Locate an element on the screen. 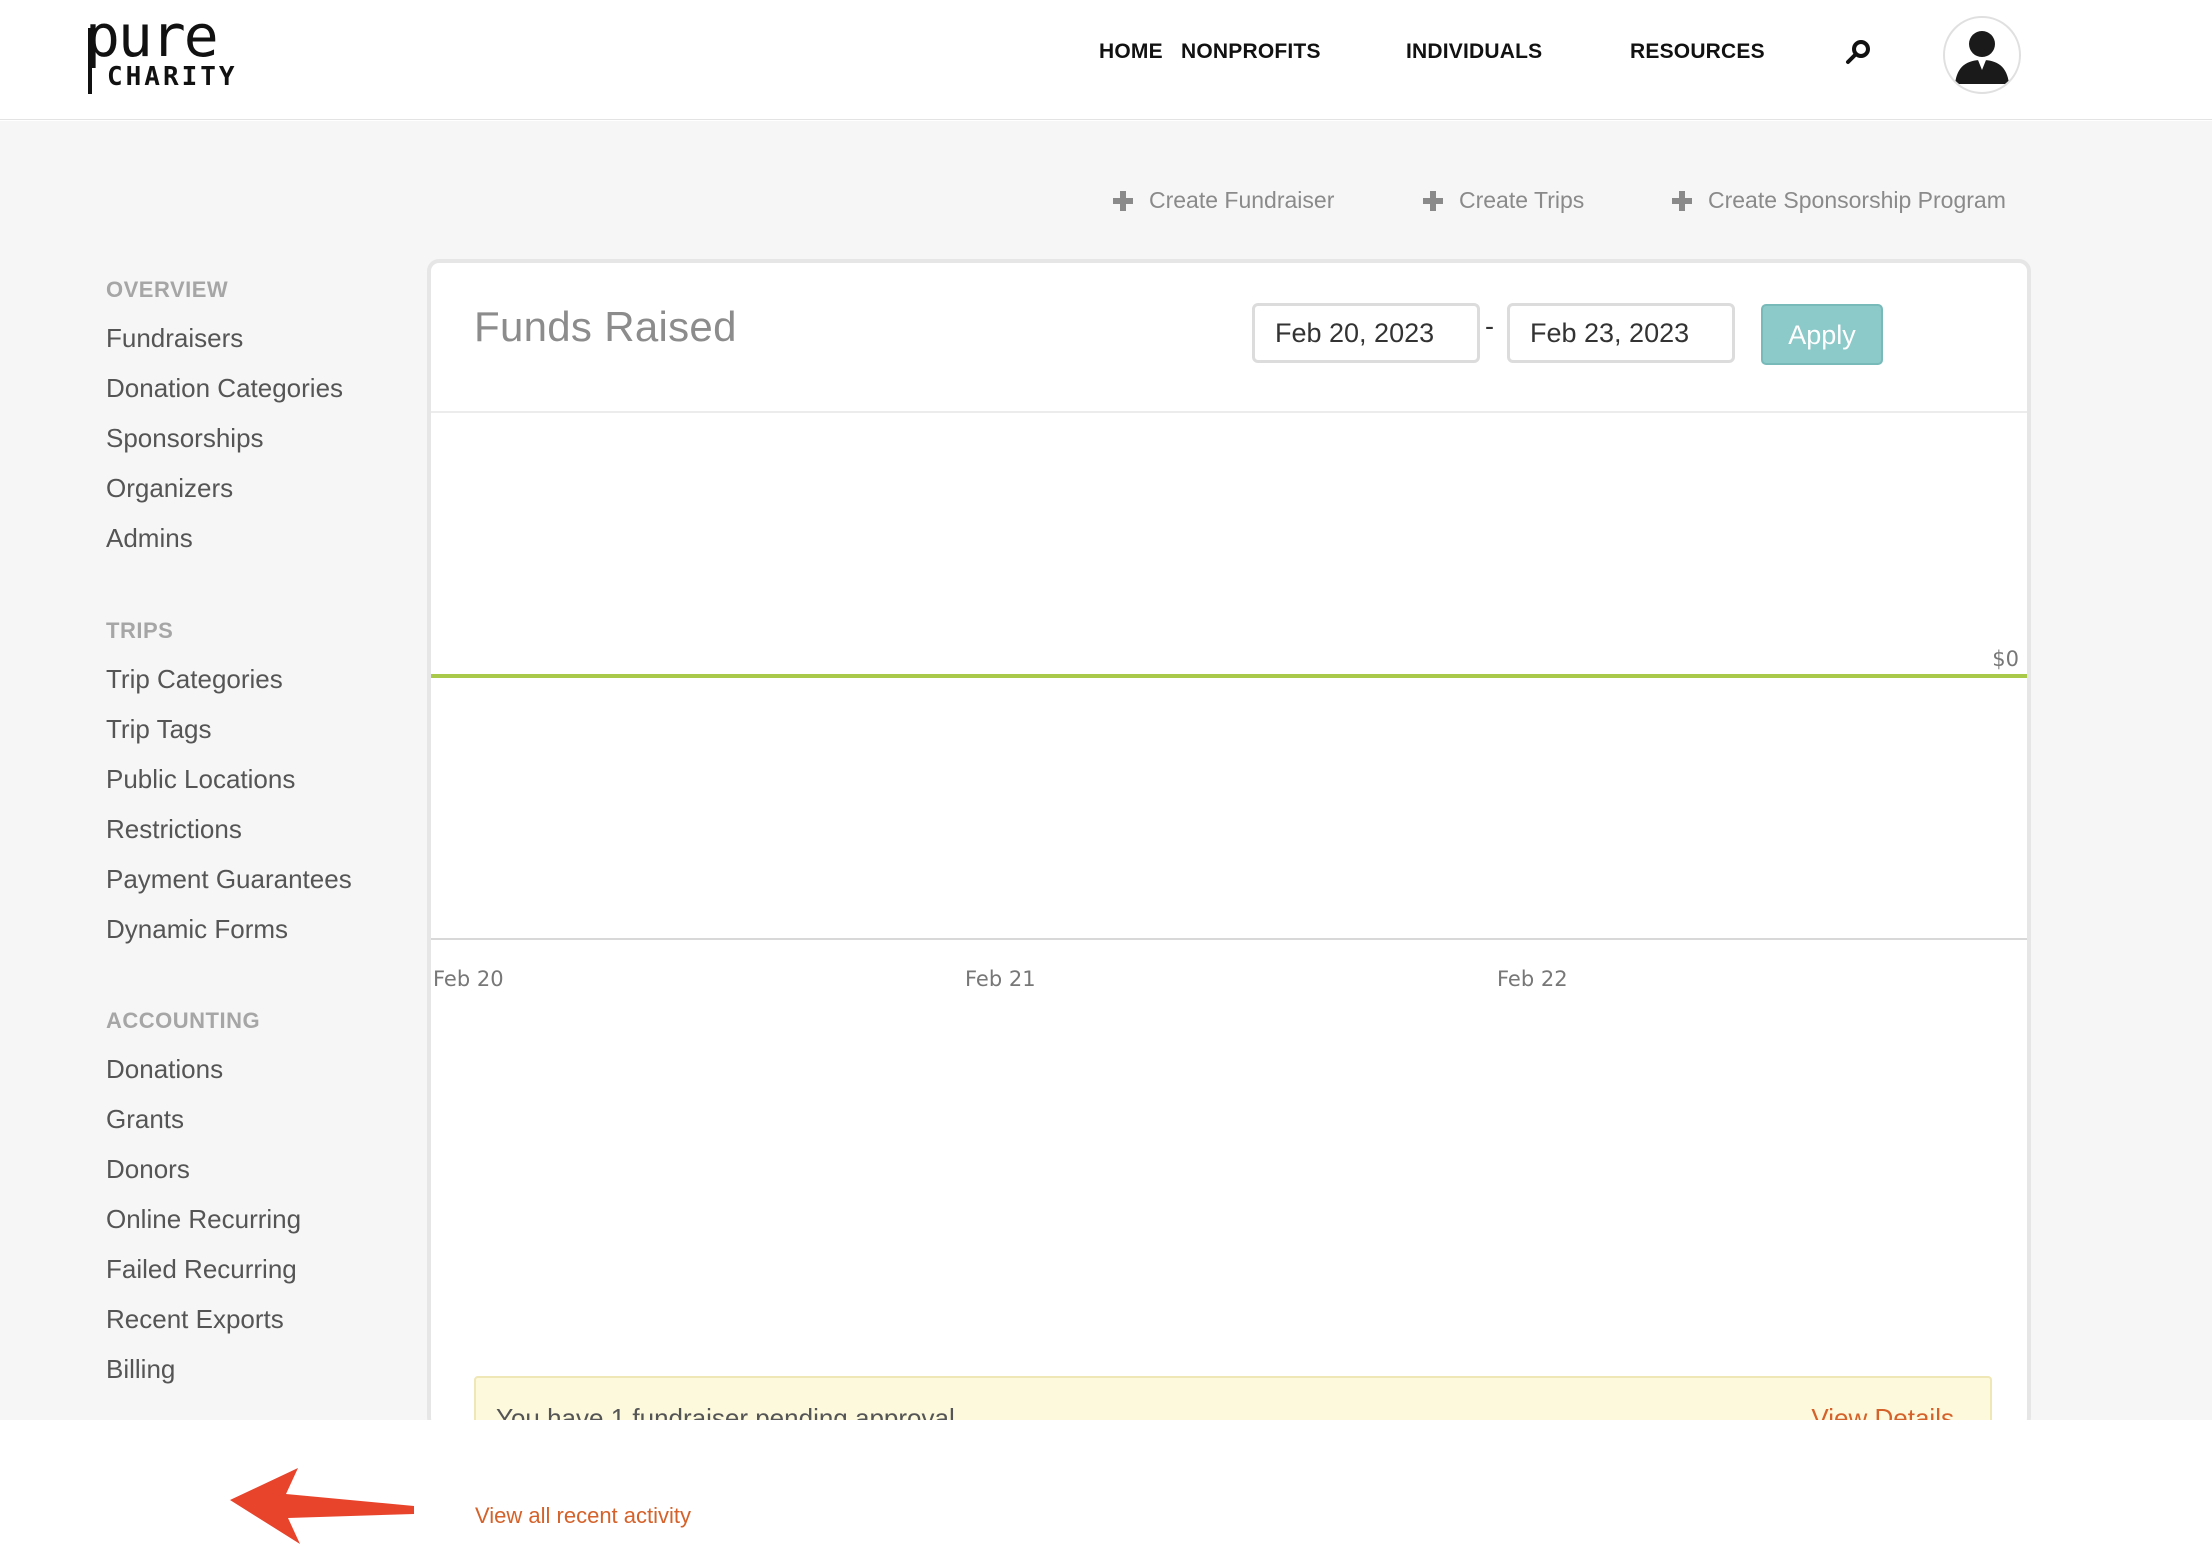 The image size is (2212, 1546). funds-raised-title: Funds Raised is located at coordinates (605, 326).